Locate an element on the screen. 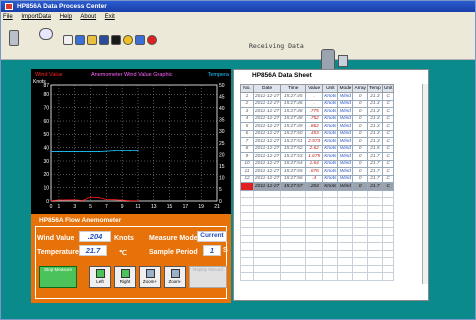  menu-exit: Exit is located at coordinates (110, 17).